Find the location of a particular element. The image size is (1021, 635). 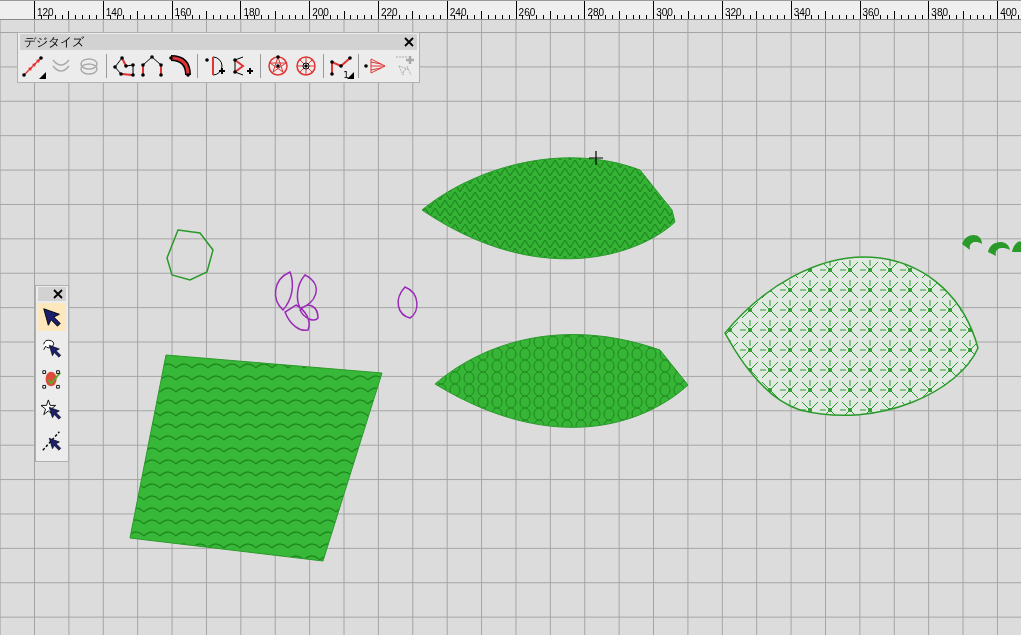

half-circle-icon is located at coordinates (215, 66).